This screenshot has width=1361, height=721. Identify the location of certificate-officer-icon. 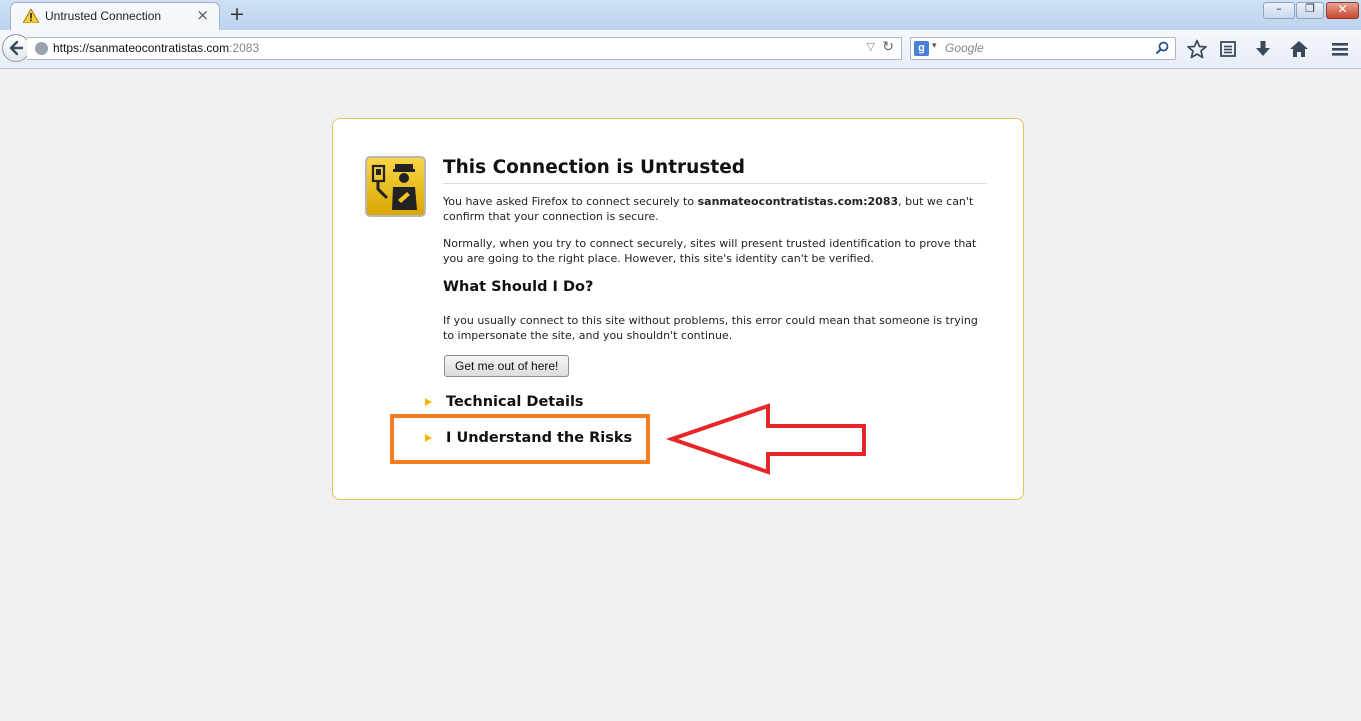
(395, 186).